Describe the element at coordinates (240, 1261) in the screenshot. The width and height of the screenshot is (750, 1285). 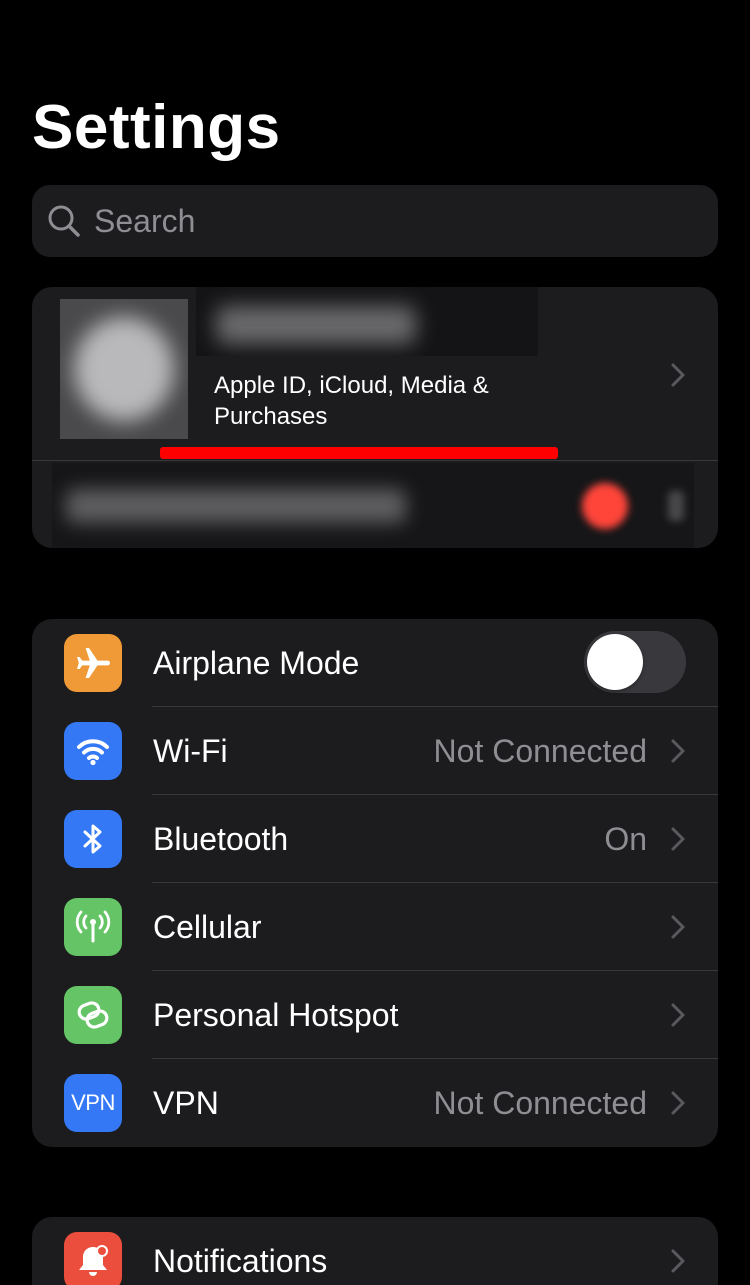
I see `row-label: Notifications` at that location.